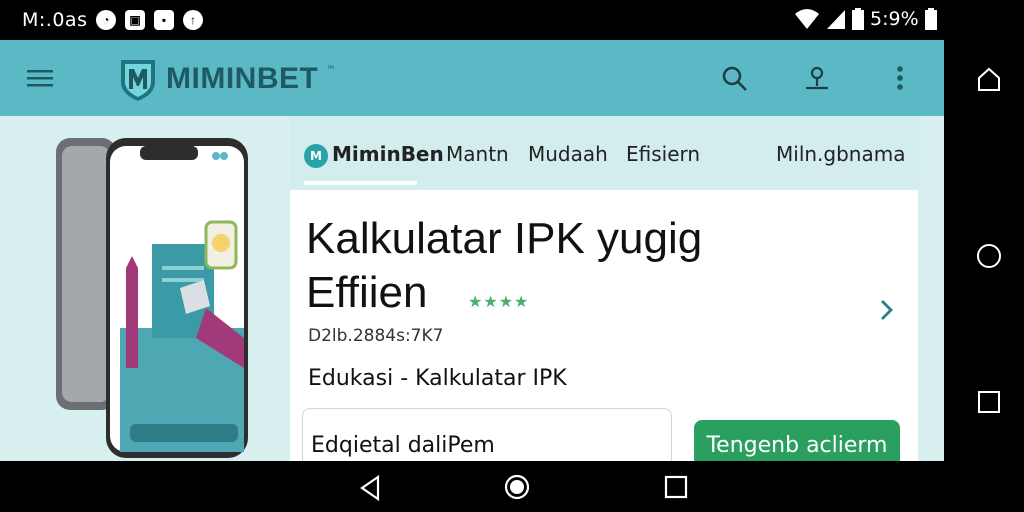  What do you see at coordinates (437, 378) in the screenshot?
I see `app-category: Edukasi - Kalkulatar IPK` at bounding box center [437, 378].